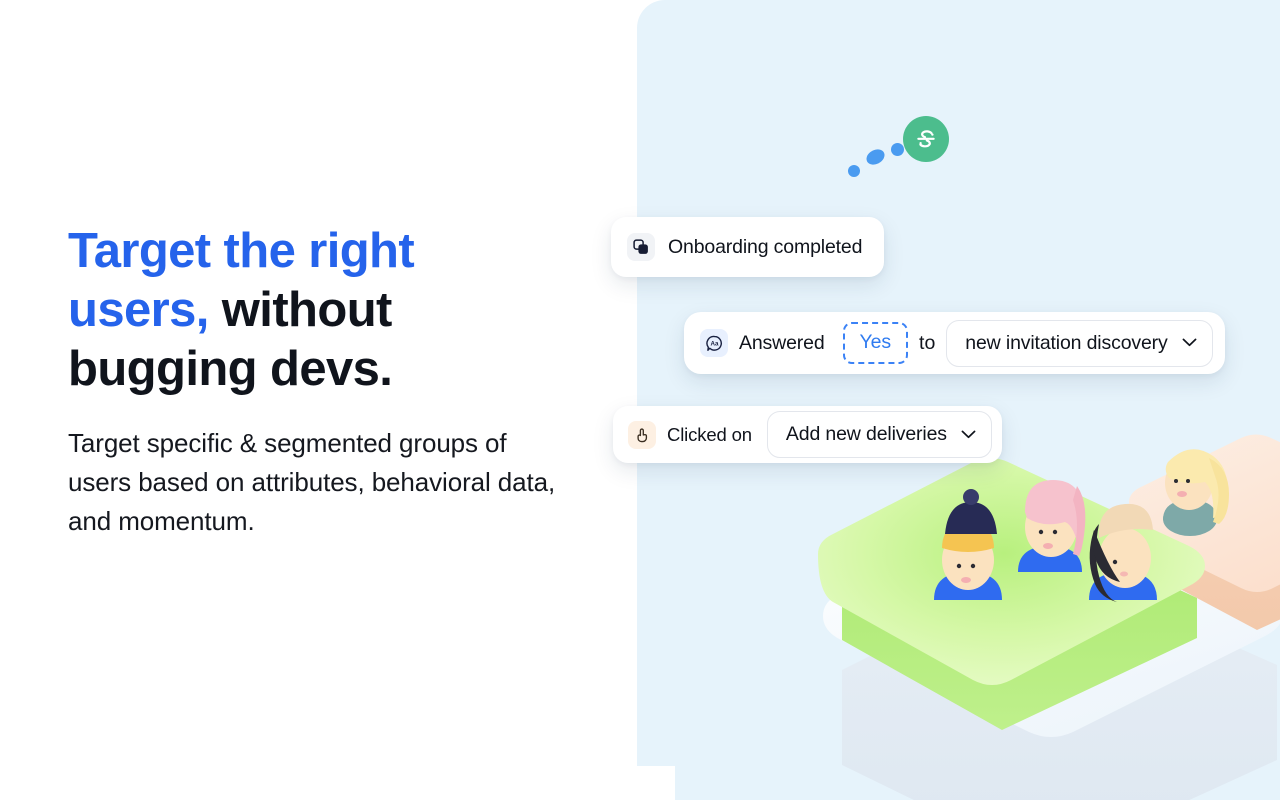  I want to click on connector-to: to, so click(927, 342).